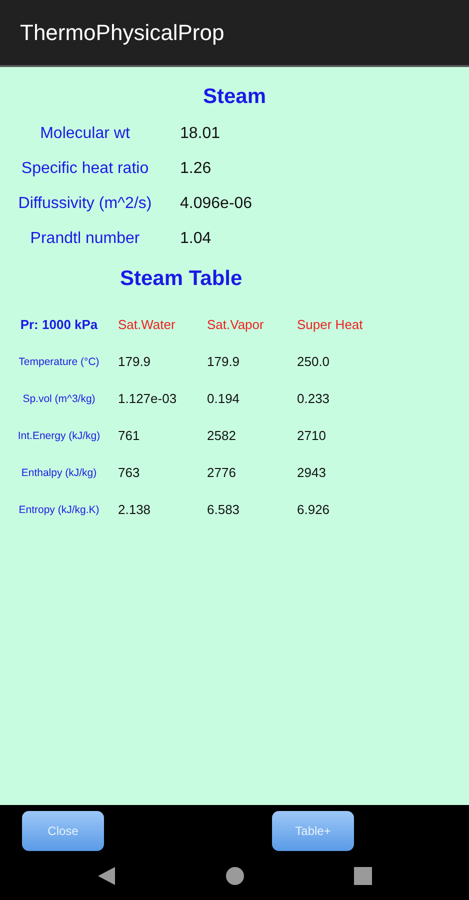 This screenshot has height=900, width=469. I want to click on row-label: Int.Energy (kJ/kg), so click(59, 436).